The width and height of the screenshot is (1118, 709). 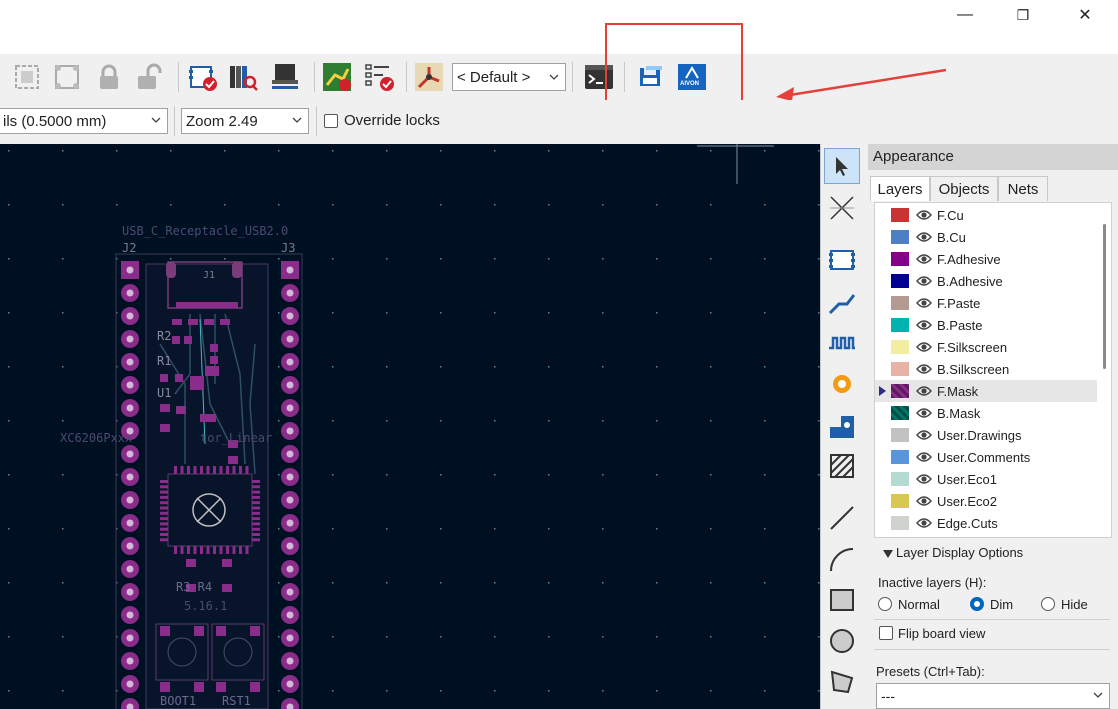 I want to click on drc-button, so click(x=379, y=77).